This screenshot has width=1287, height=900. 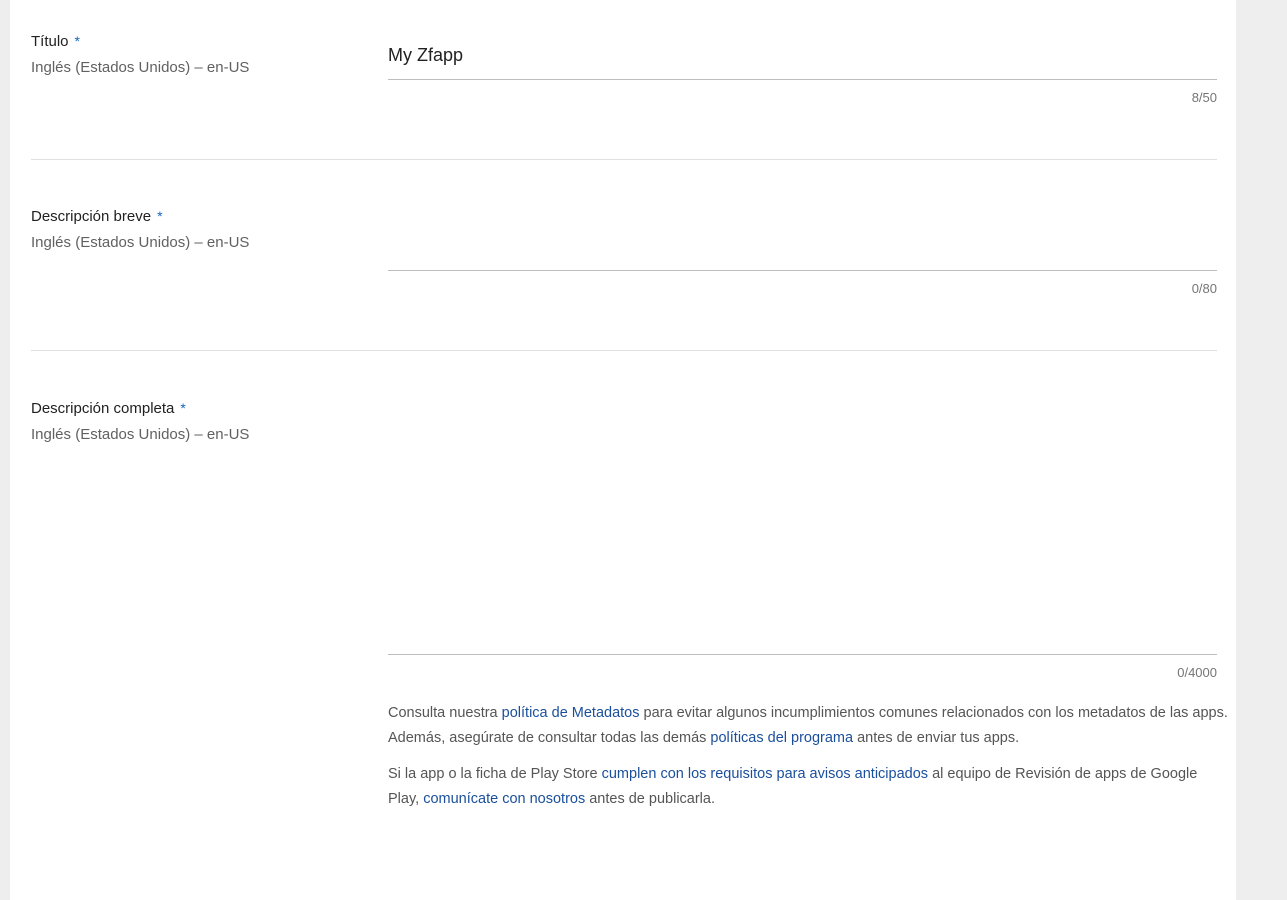 I want to click on title-input: My Zfapp, so click(x=425, y=55).